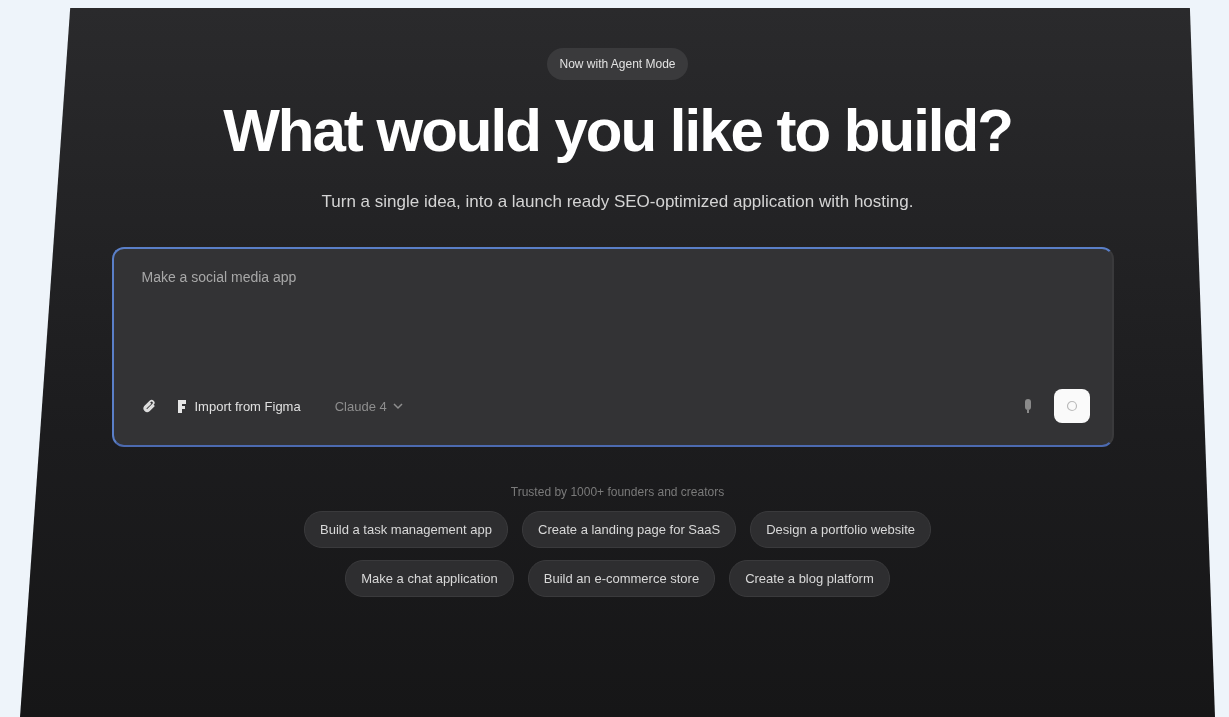 The width and height of the screenshot is (1229, 717). What do you see at coordinates (629, 529) in the screenshot?
I see `suggestion-chip: Create a landing page for SaaS` at bounding box center [629, 529].